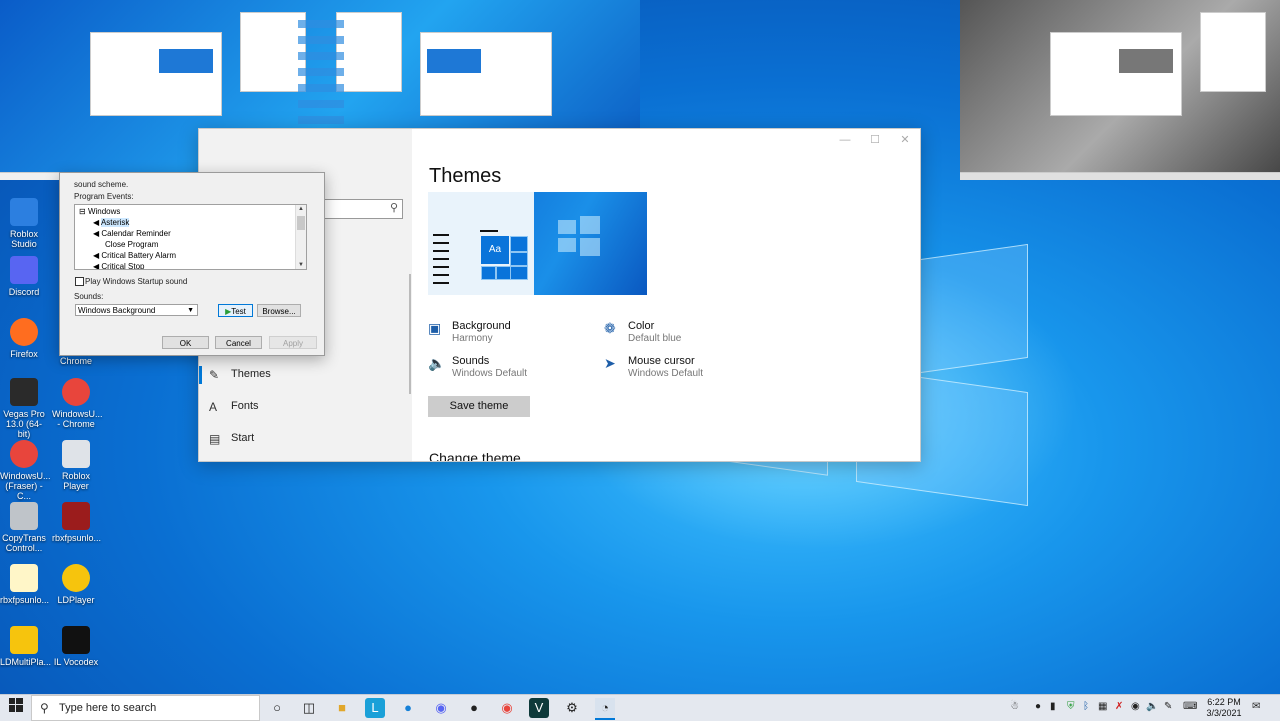 The image size is (1280, 721). What do you see at coordinates (301, 223) in the screenshot?
I see `scroll-thumb` at bounding box center [301, 223].